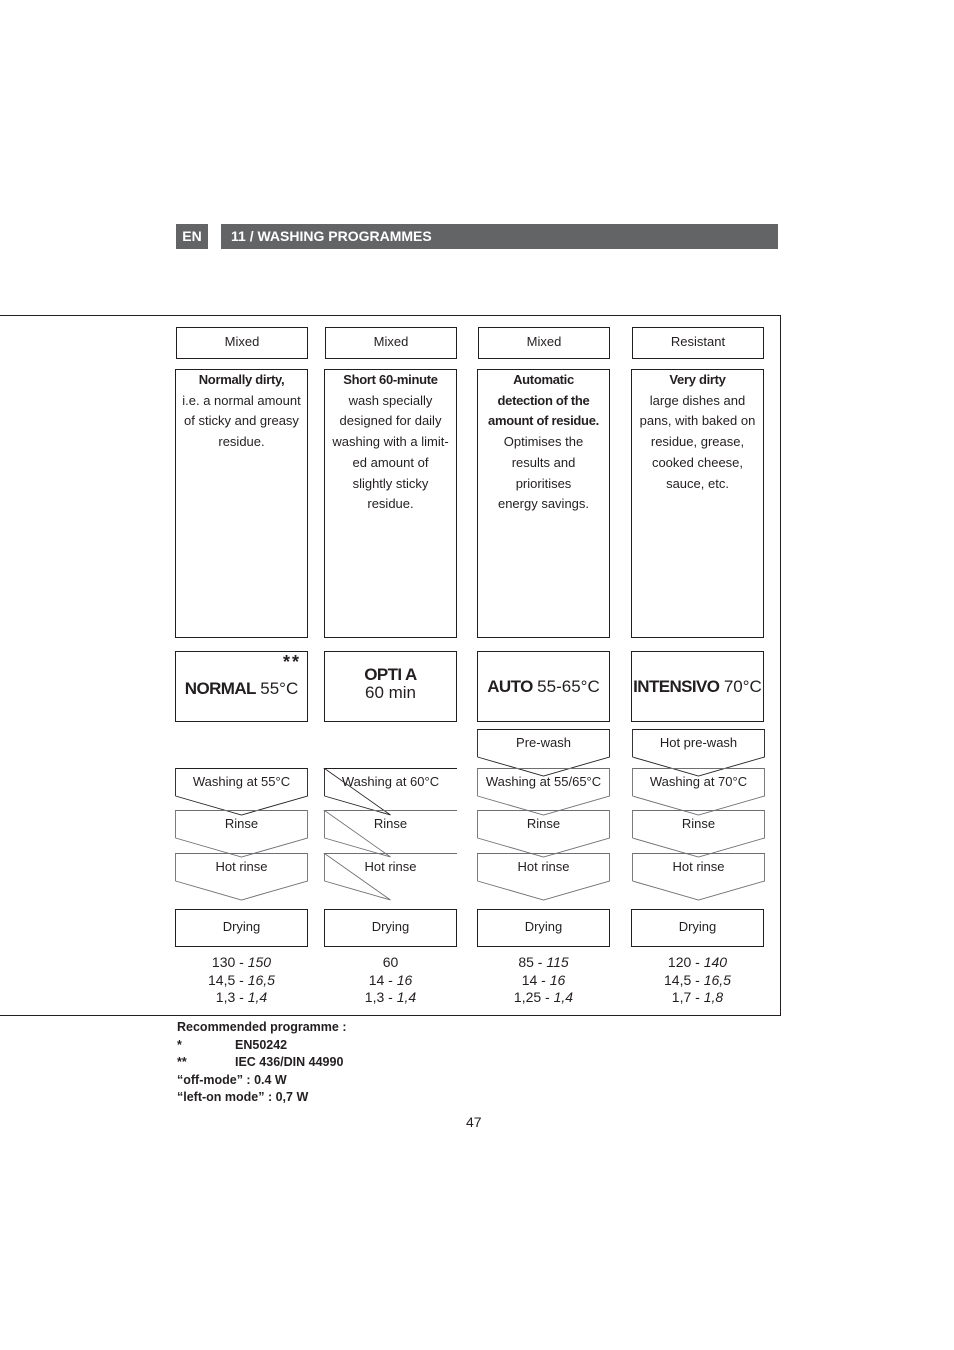  What do you see at coordinates (697, 400) in the screenshot?
I see `description-line: large dishes and` at bounding box center [697, 400].